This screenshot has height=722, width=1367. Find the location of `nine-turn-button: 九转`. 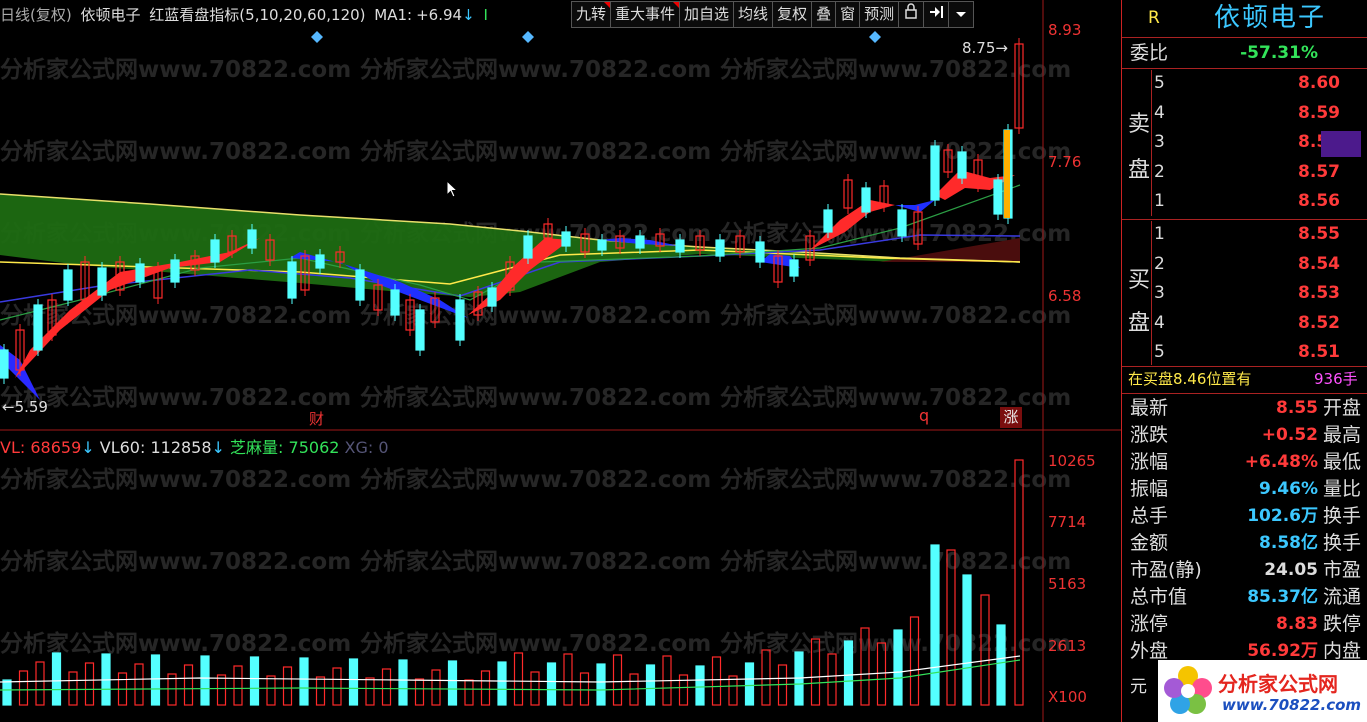

nine-turn-button: 九转 is located at coordinates (591, 14).